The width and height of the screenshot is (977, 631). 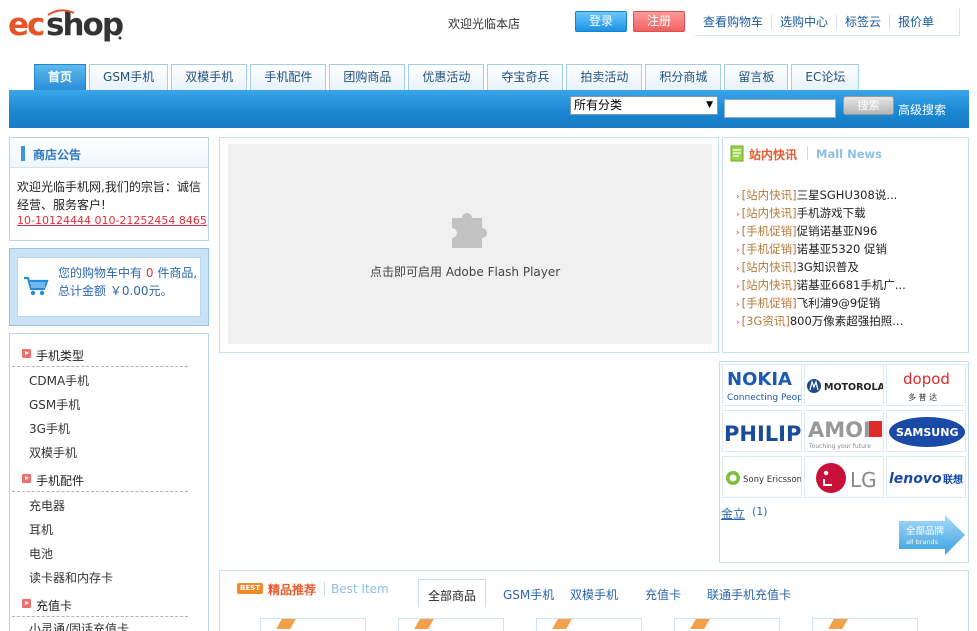 I want to click on category-head-top-up: 充值卡, so click(x=100, y=605).